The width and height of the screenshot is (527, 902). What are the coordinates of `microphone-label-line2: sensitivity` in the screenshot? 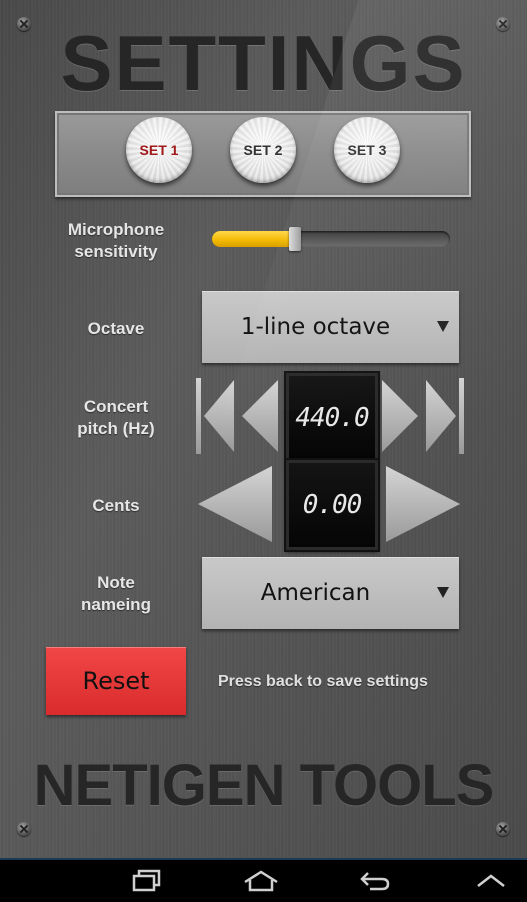 It's located at (116, 251).